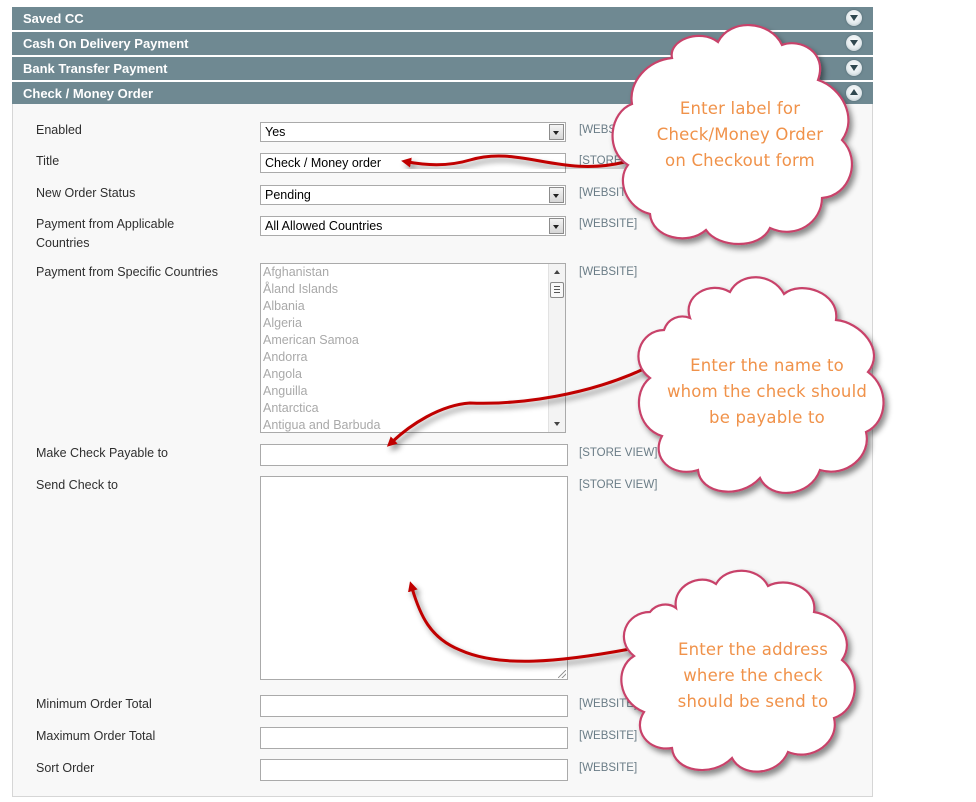  Describe the element at coordinates (608, 224) in the screenshot. I see `applicable-countries-scope: [WEBSITE]` at that location.